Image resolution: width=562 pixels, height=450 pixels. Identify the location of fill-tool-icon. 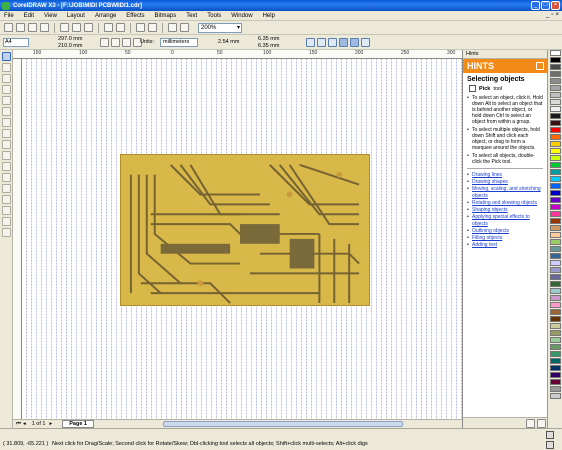
(6, 221).